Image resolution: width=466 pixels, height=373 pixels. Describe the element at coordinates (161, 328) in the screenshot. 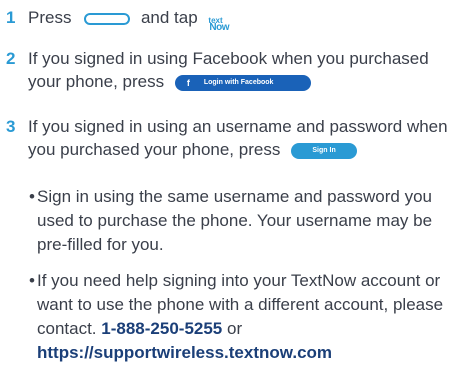

I see `support-phone-number: 1-888-250-5255` at that location.